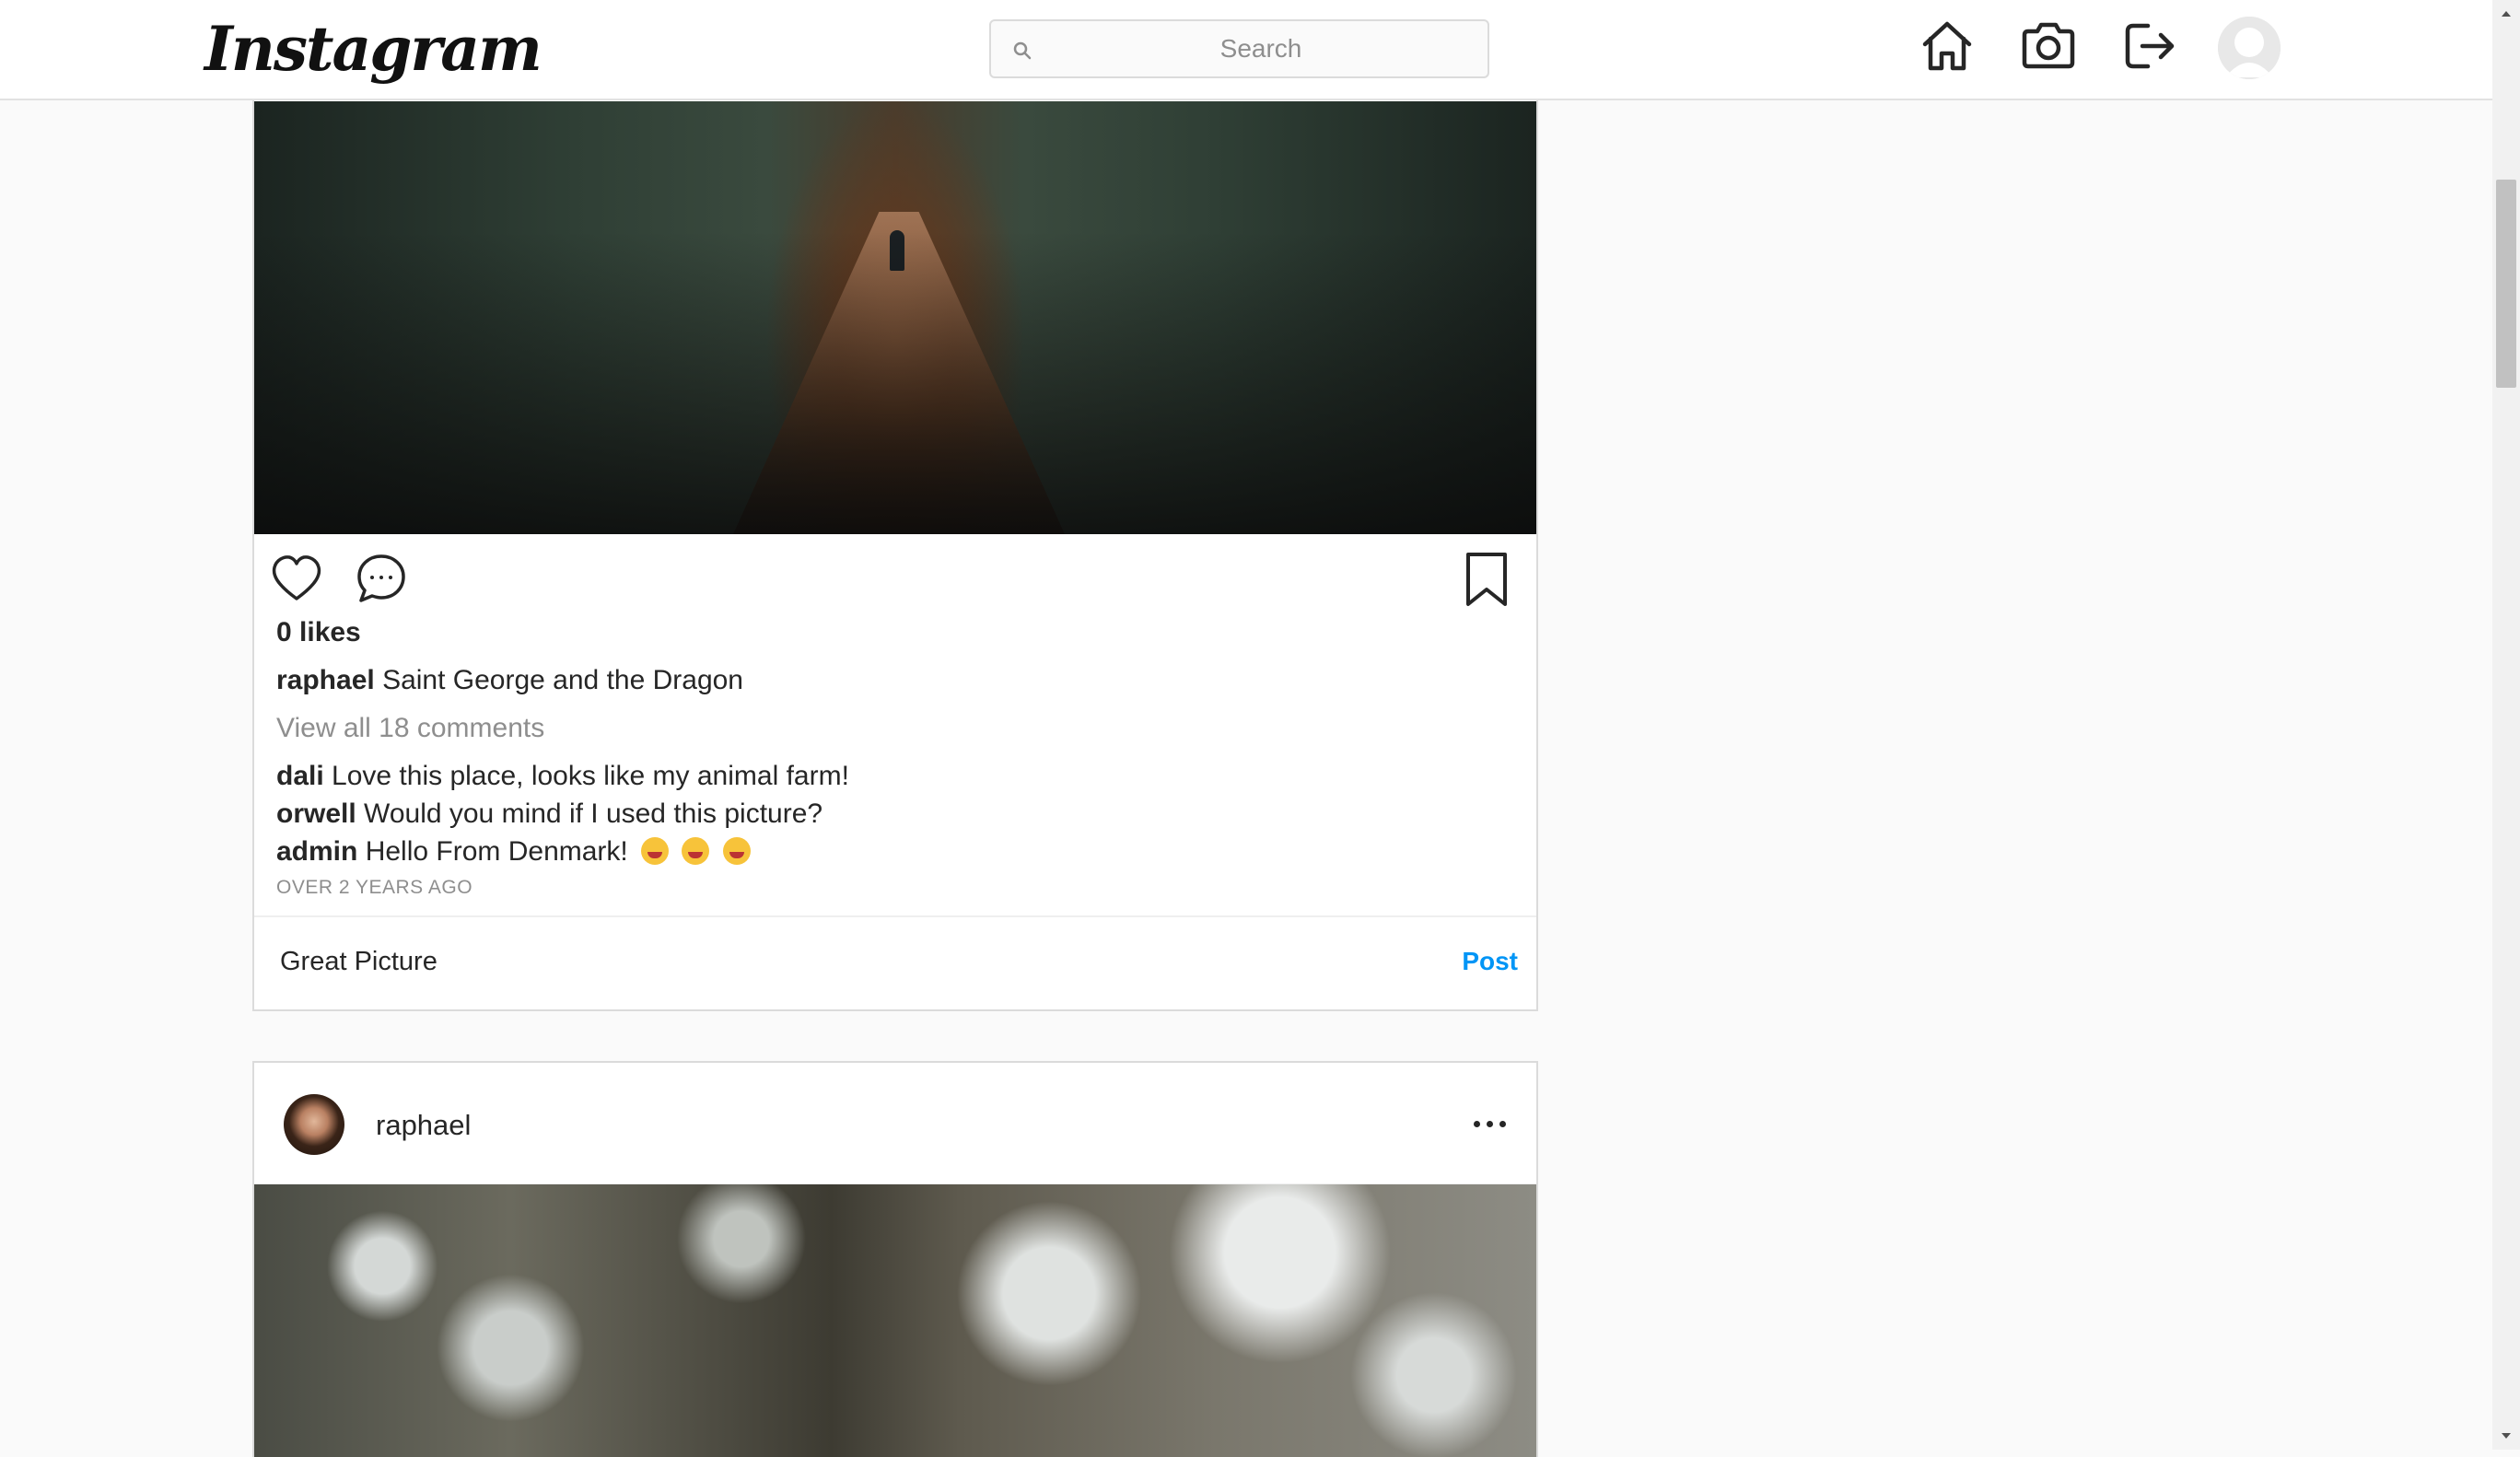  I want to click on post-username: raphael, so click(423, 1125).